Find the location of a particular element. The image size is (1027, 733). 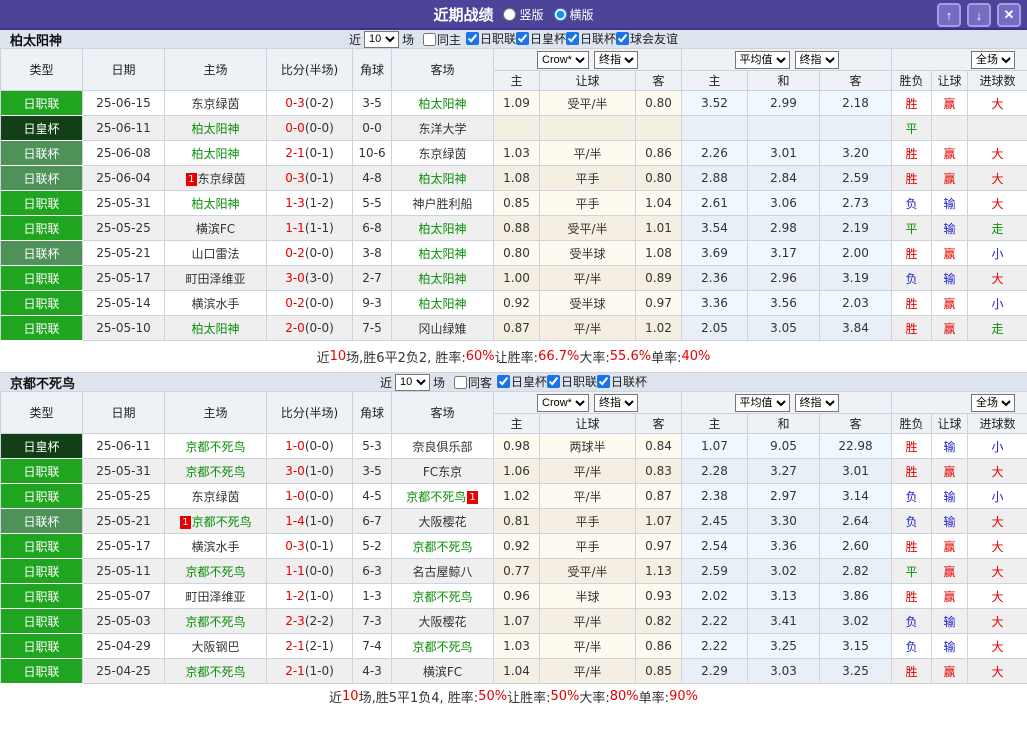

score-cell: 1-4(1-0) is located at coordinates (309, 521).